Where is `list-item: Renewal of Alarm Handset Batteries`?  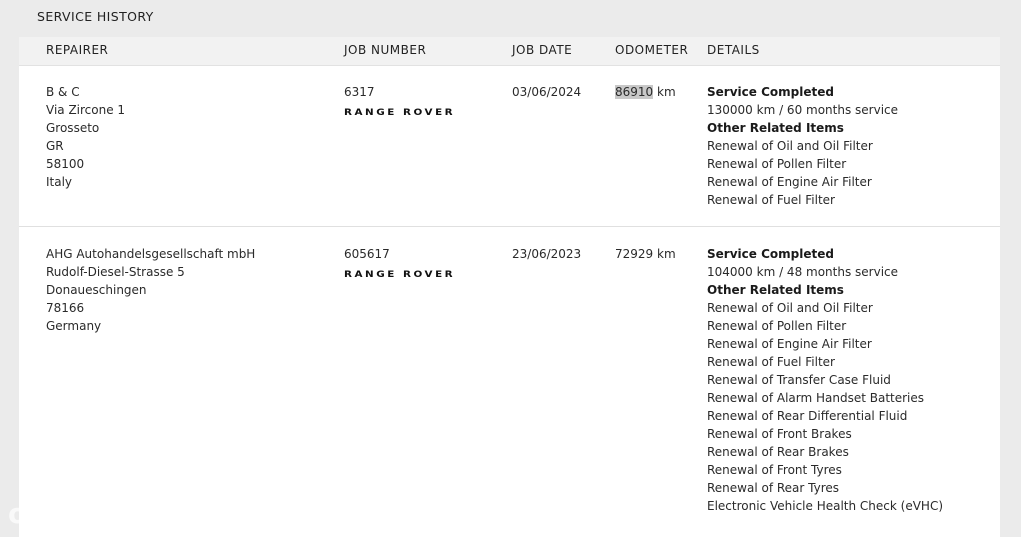 list-item: Renewal of Alarm Handset Batteries is located at coordinates (816, 398).